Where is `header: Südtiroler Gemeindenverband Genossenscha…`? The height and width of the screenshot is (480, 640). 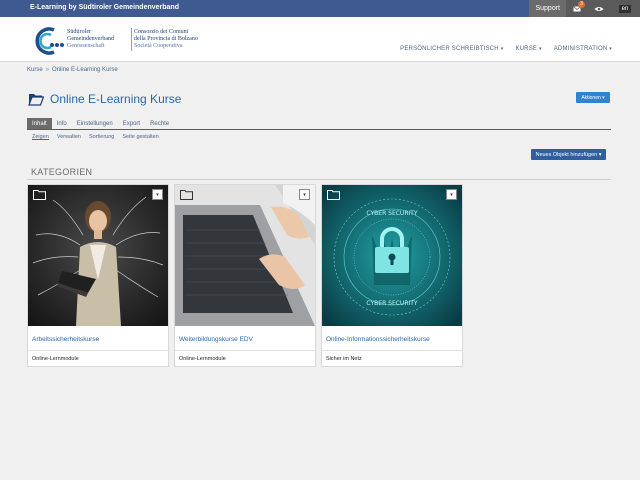
header: Südtiroler Gemeindenverband Genossenscha… is located at coordinates (320, 39).